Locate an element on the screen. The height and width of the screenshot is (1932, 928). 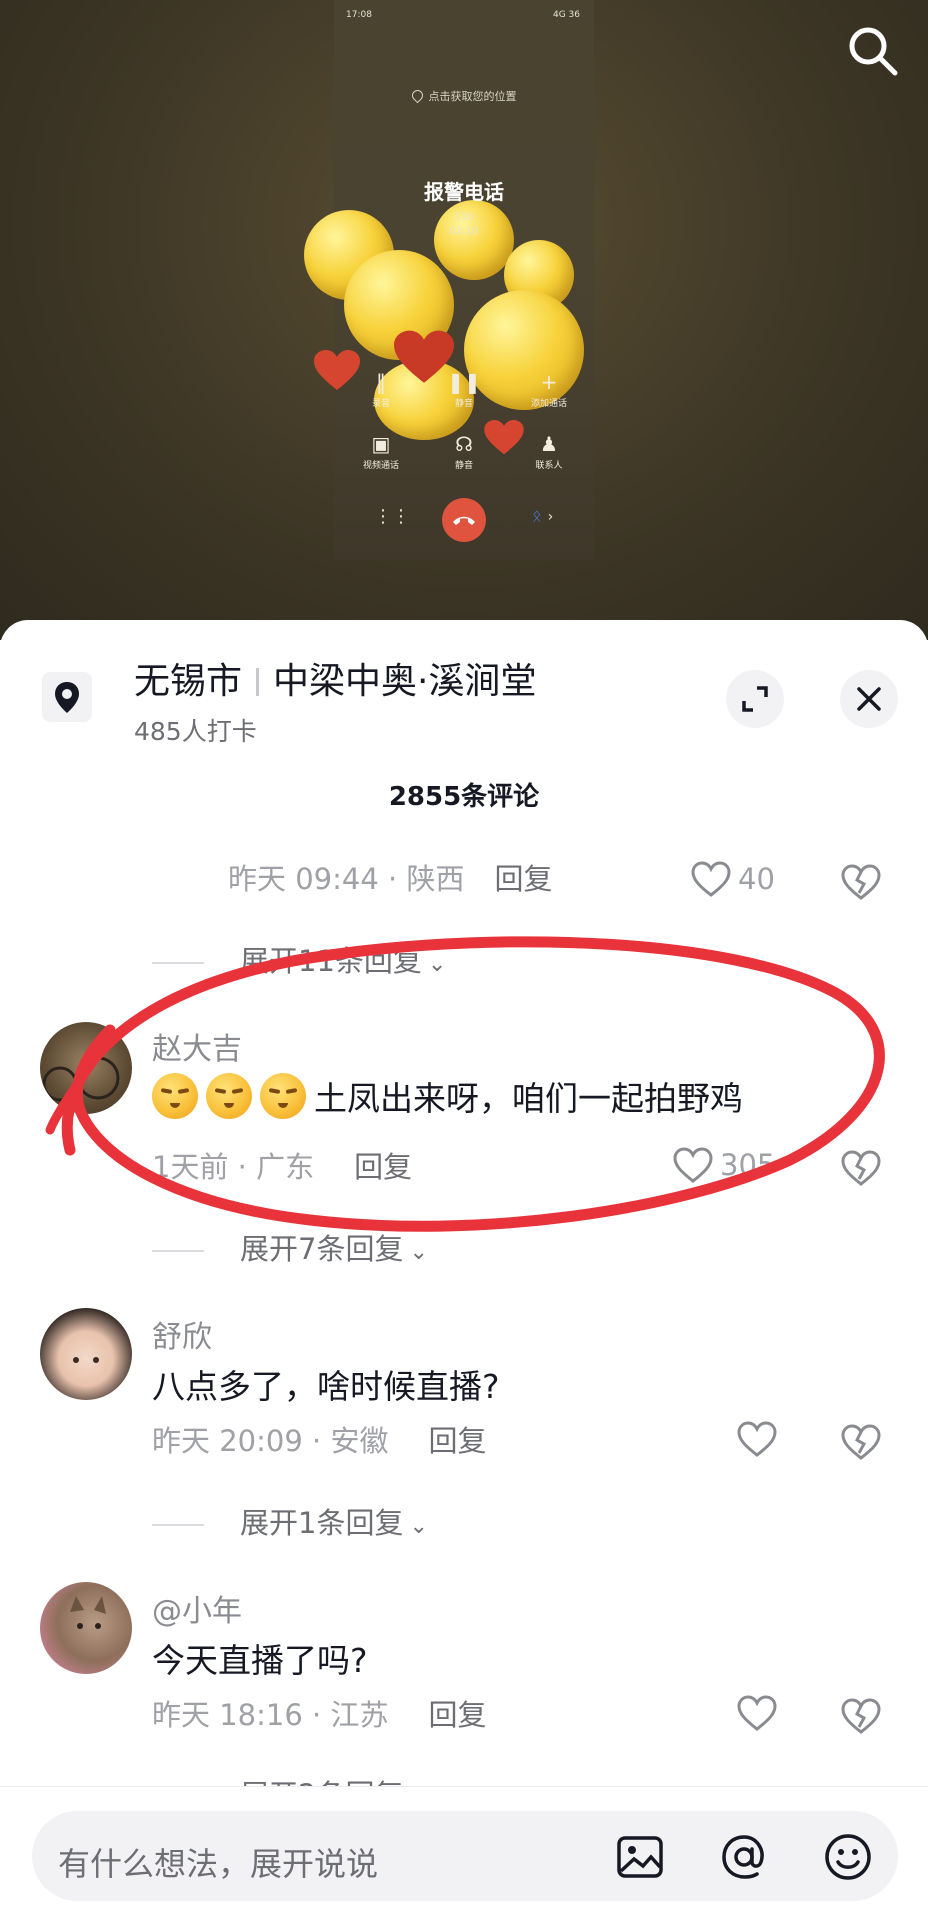
expand-replies-label: 展开1条回复 is located at coordinates (322, 1523).